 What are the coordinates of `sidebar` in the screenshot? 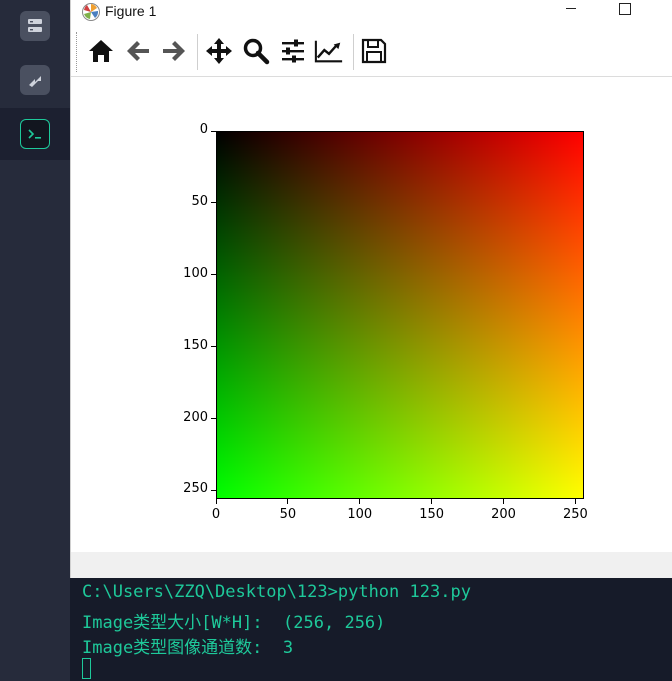 It's located at (35, 340).